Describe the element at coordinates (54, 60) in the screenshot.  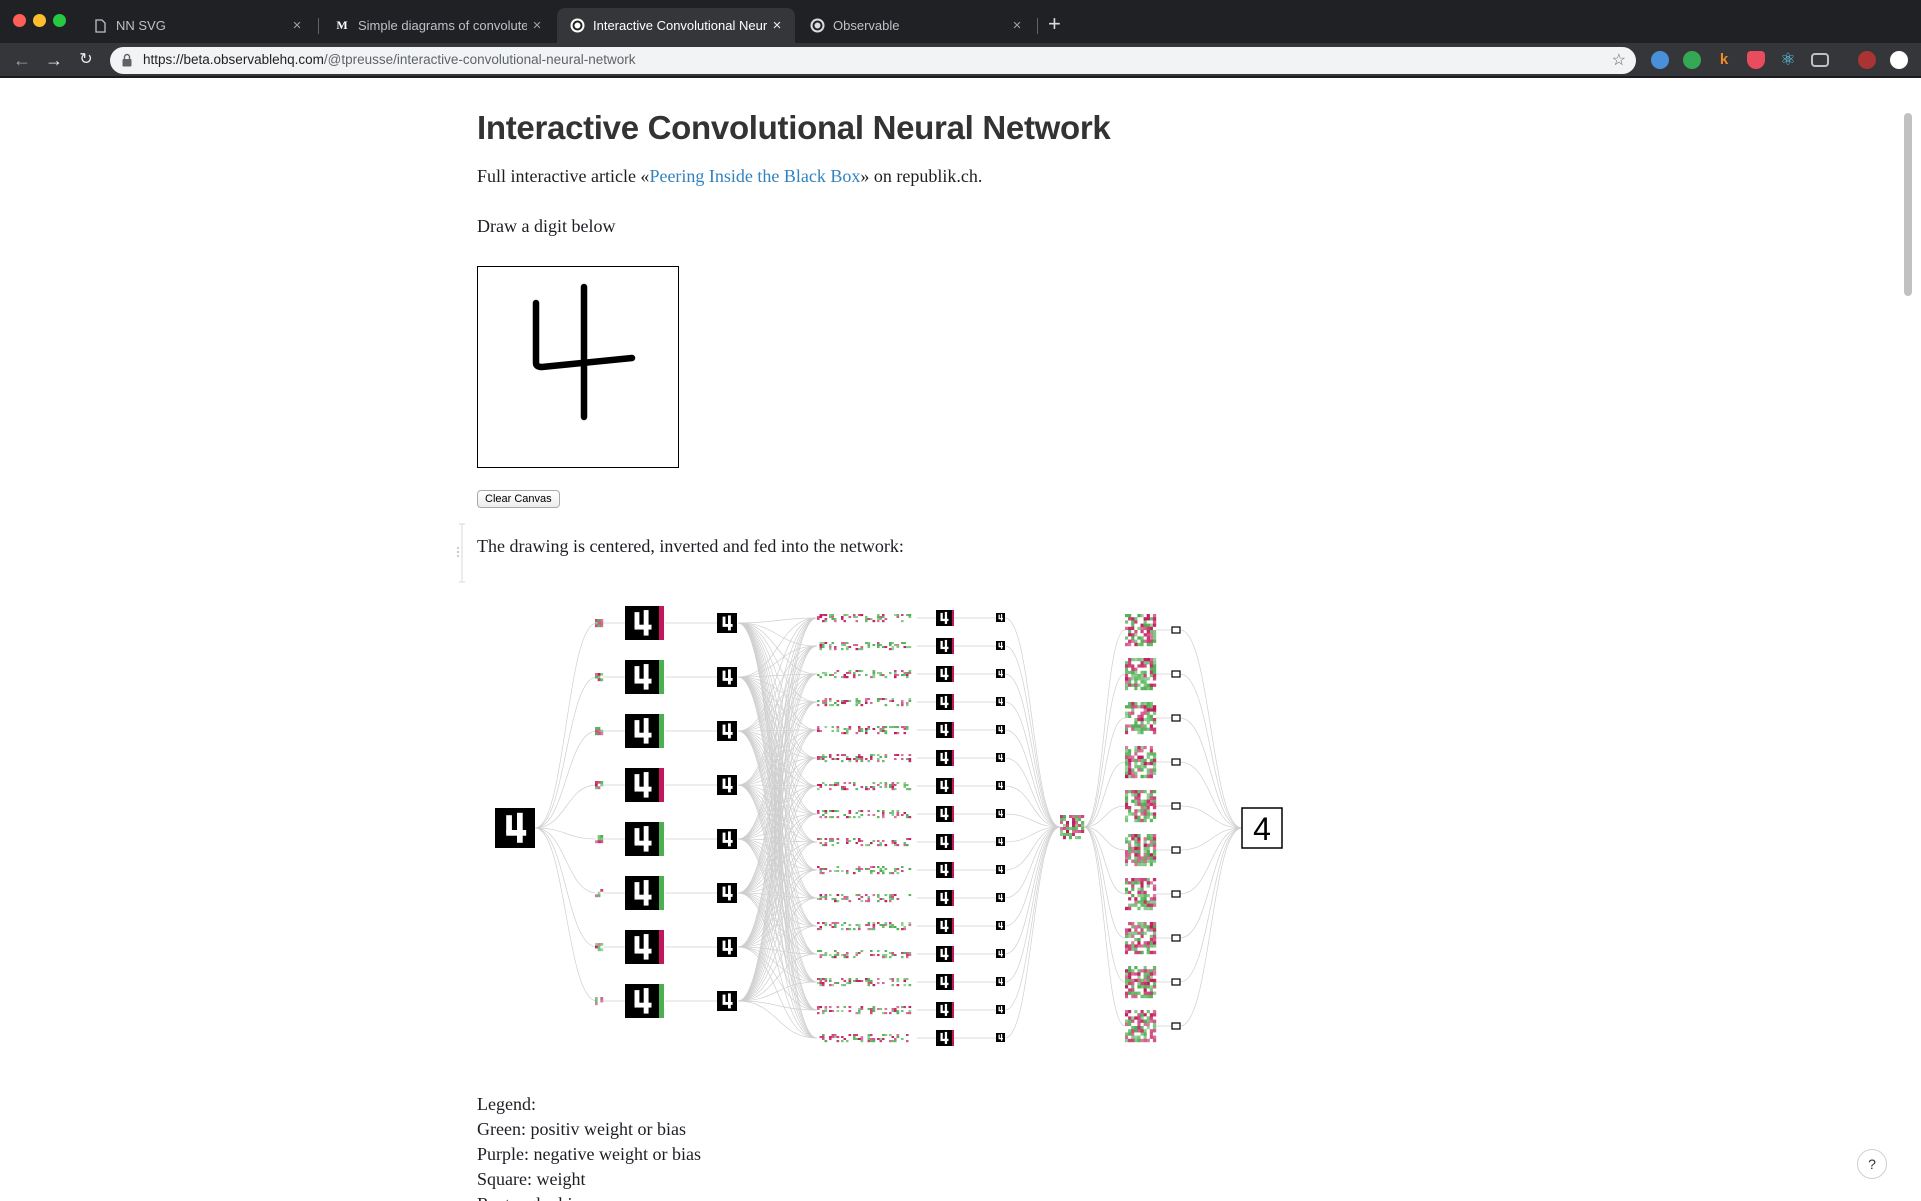
I see `forward-arrow-icon: →` at that location.